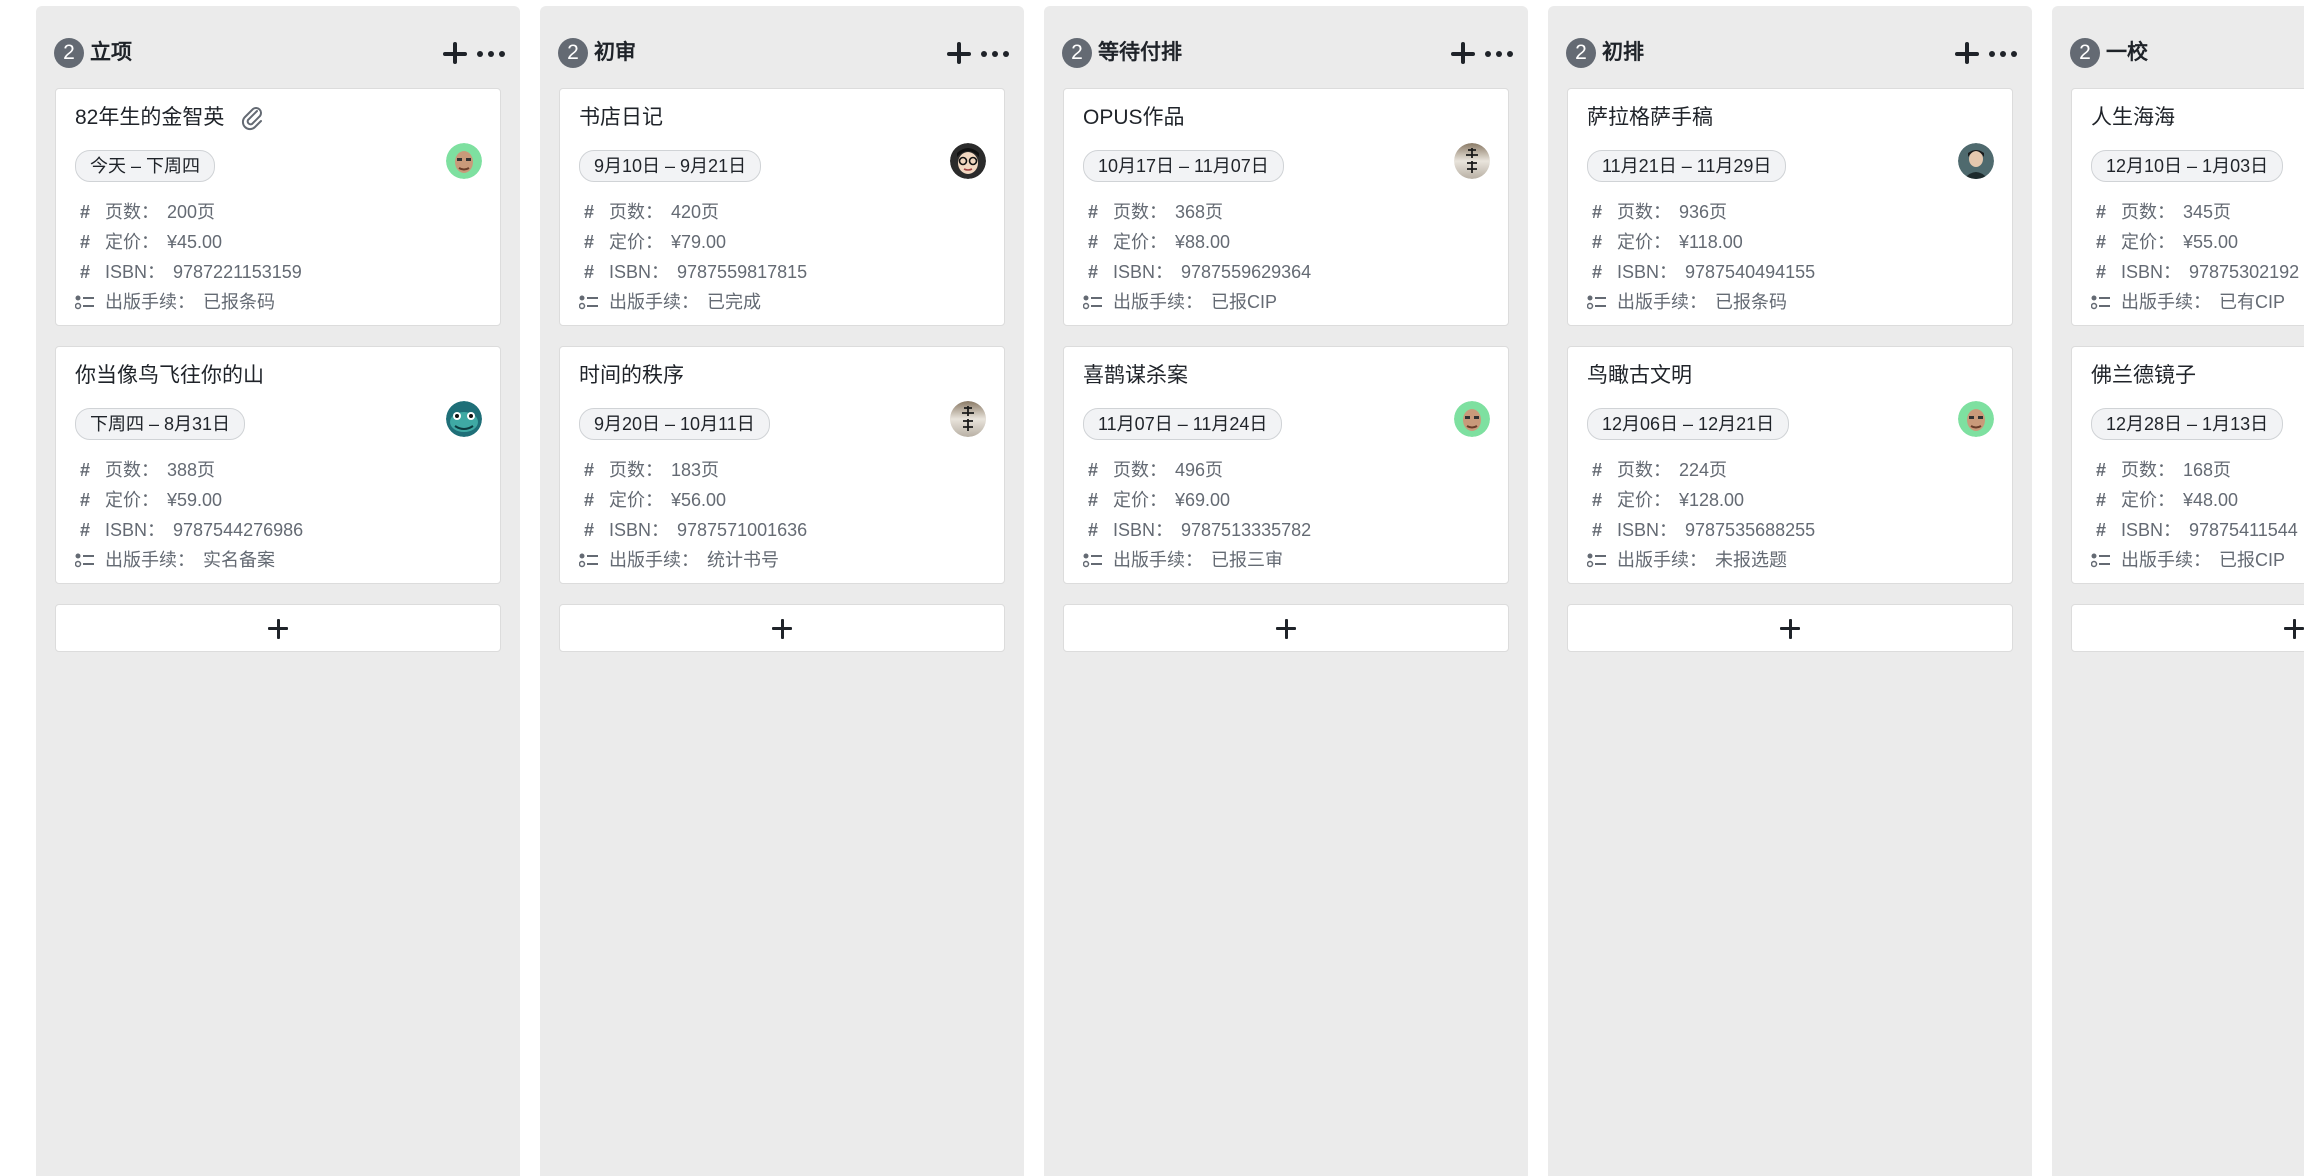 This screenshot has width=2304, height=1176. I want to click on field-value: 已报三审, so click(1247, 560).